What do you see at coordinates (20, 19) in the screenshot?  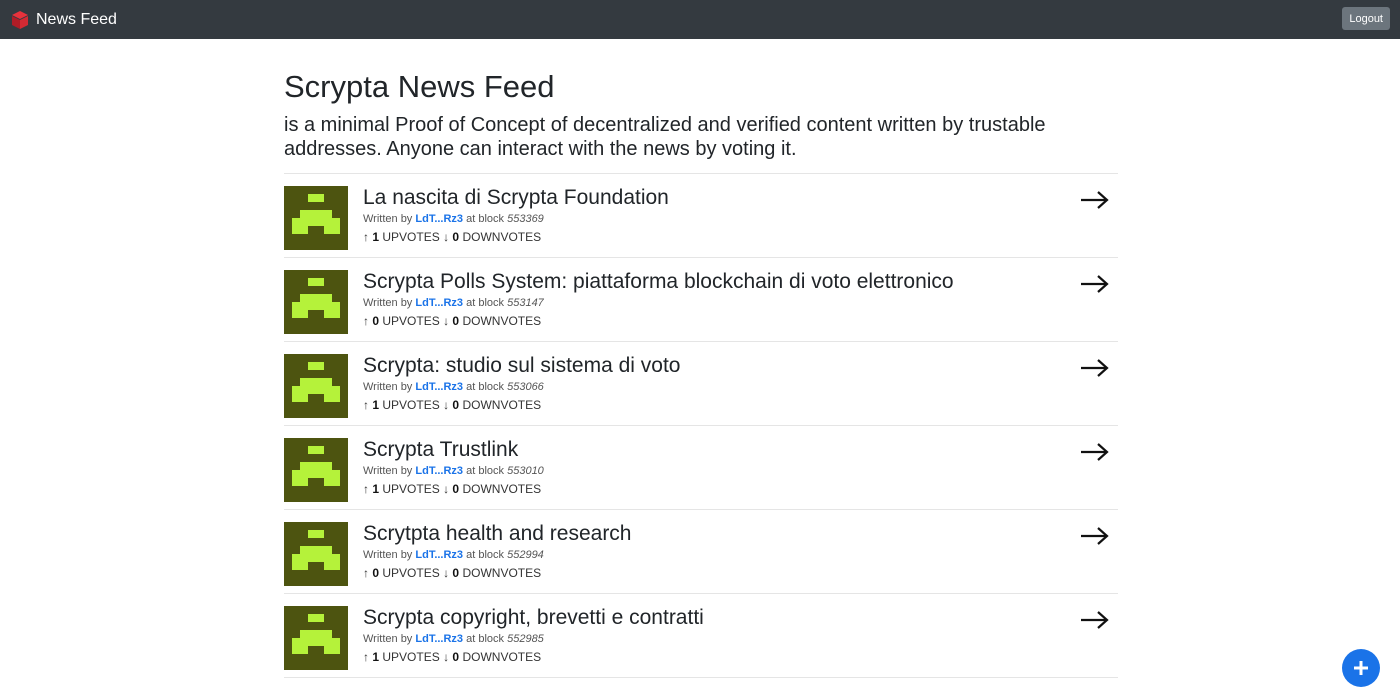 I see `cube-logo-icon` at bounding box center [20, 19].